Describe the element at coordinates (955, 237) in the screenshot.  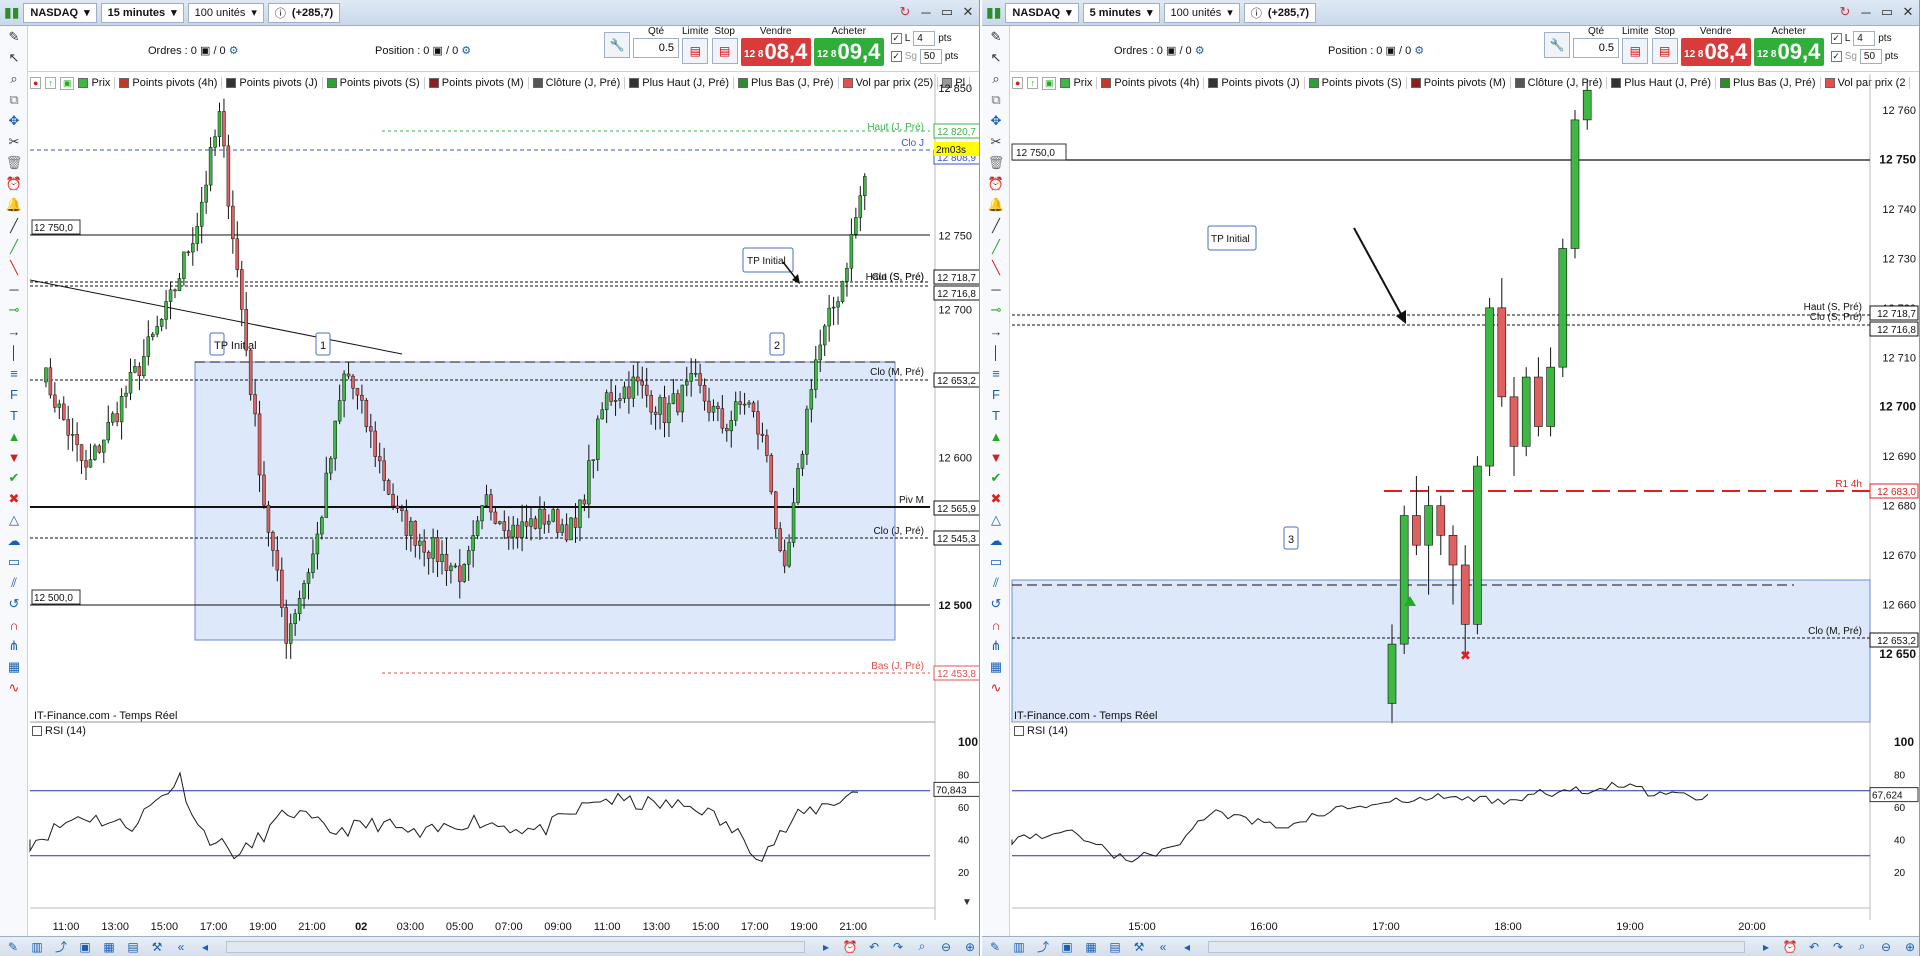
I see `price-tick-label: 12 750` at that location.